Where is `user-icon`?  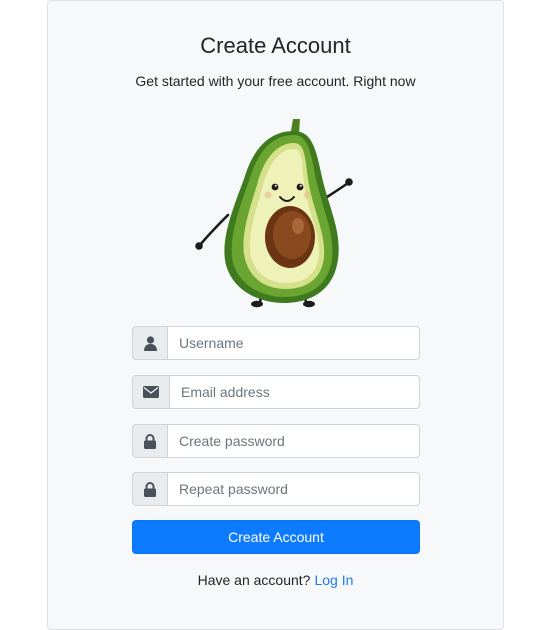 user-icon is located at coordinates (149, 343).